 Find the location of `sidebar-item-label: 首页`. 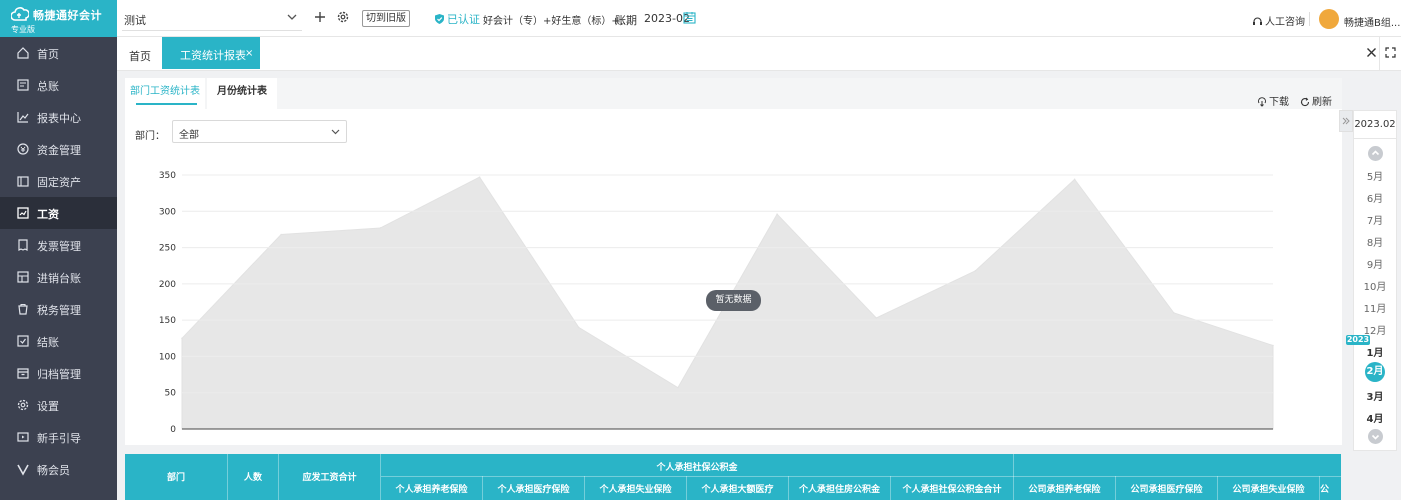

sidebar-item-label: 首页 is located at coordinates (48, 54).